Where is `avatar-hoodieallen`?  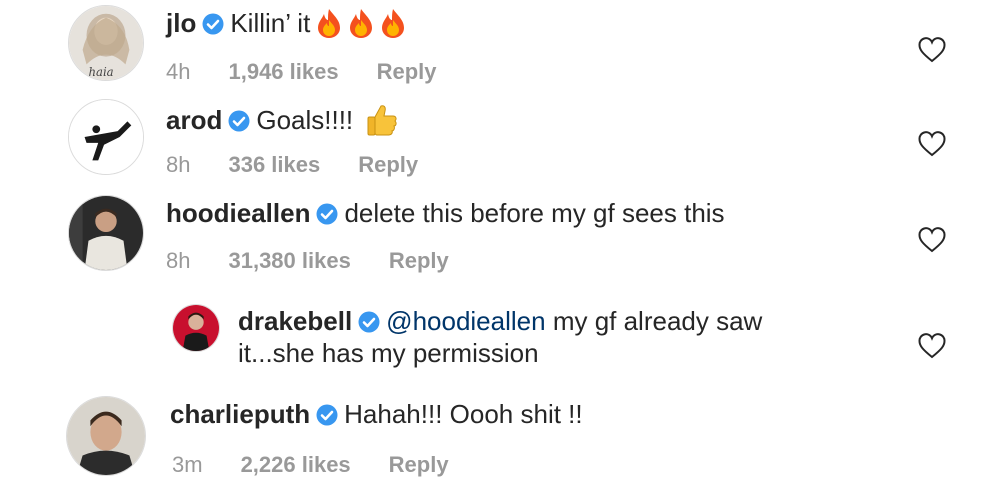
avatar-hoodieallen is located at coordinates (106, 233).